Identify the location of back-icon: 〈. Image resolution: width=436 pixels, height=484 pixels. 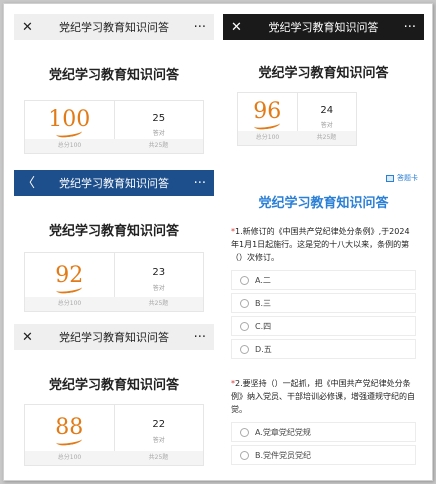
(28, 183).